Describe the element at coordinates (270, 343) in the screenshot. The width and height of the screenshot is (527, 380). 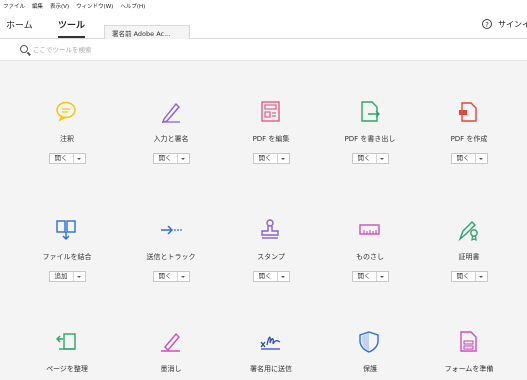
I see `send-for-signature-icon` at that location.